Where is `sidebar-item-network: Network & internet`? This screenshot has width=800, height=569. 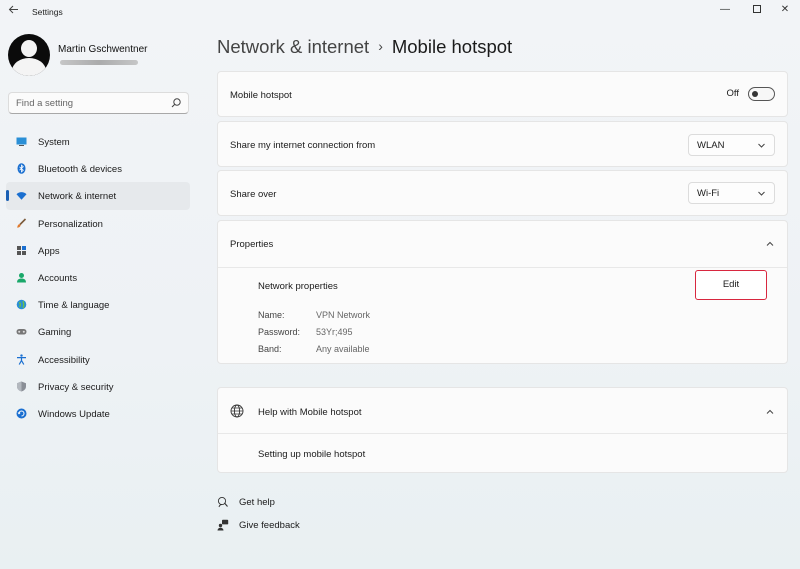
sidebar-item-network: Network & internet is located at coordinates (98, 196).